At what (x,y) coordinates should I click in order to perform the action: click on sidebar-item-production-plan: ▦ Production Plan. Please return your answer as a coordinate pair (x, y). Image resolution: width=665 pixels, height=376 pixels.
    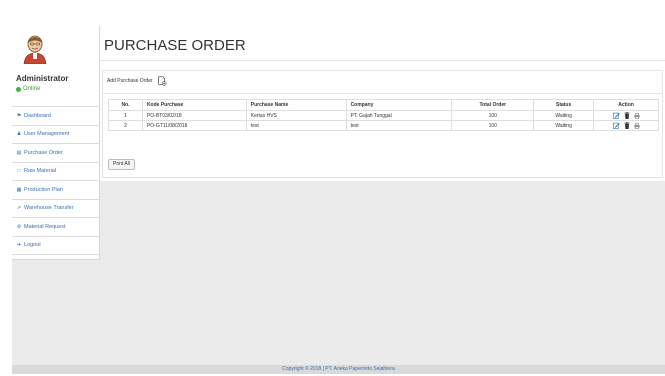
    Looking at the image, I should click on (56, 190).